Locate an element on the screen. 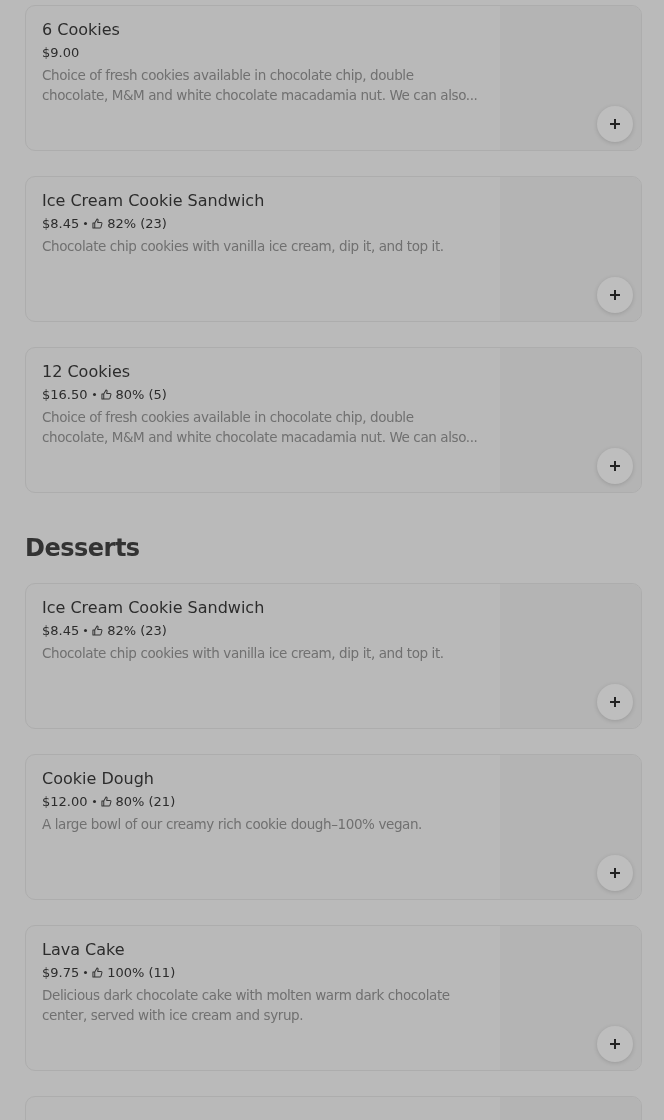 Image resolution: width=664 pixels, height=1120 pixels. item-rating: 80% (5) is located at coordinates (141, 394).